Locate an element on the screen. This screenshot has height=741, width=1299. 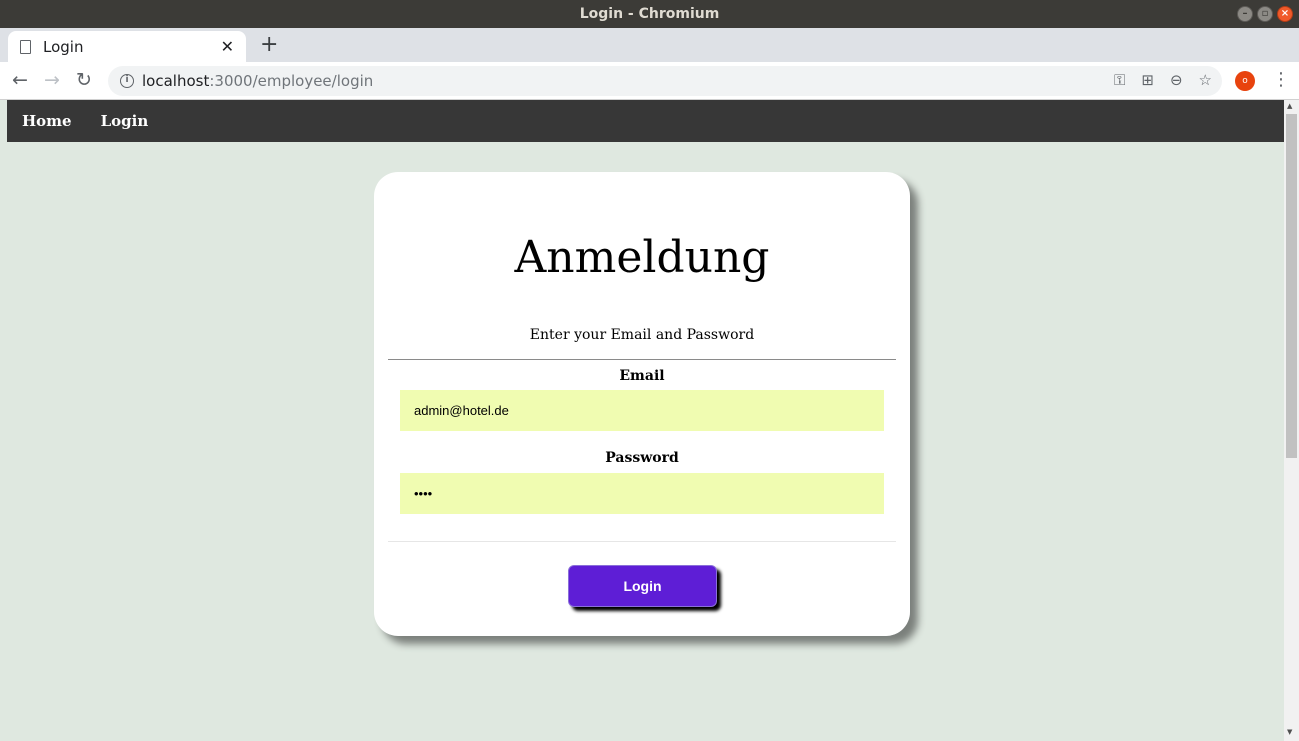
page-scrollbar: ▲ ▼ is located at coordinates (1291, 420).